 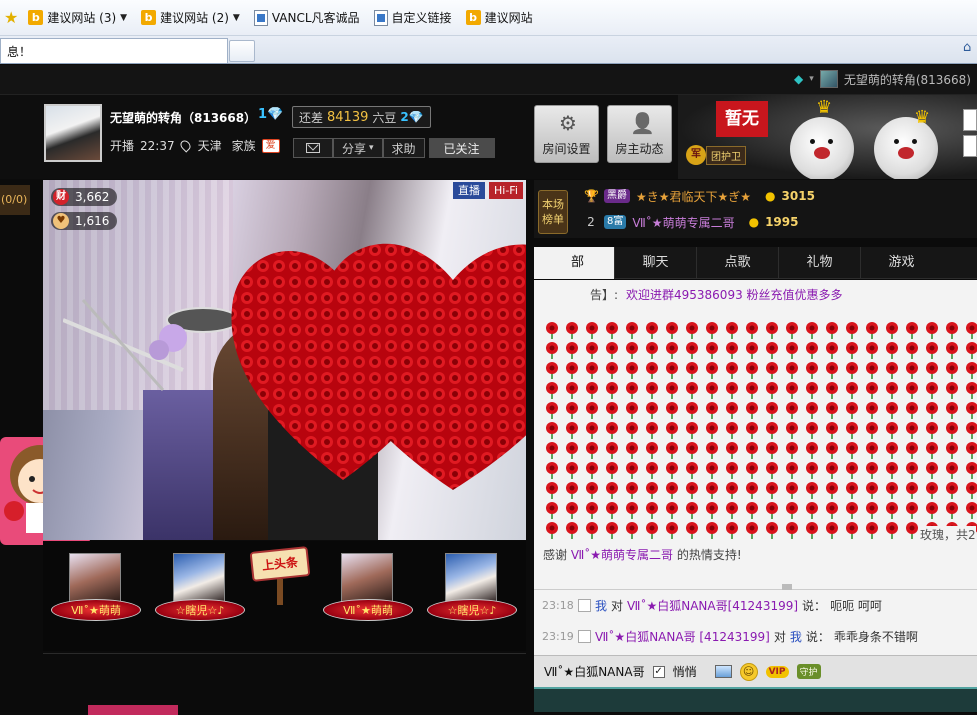 What do you see at coordinates (61, 197) in the screenshot?
I see `wealth-icon: 财` at bounding box center [61, 197].